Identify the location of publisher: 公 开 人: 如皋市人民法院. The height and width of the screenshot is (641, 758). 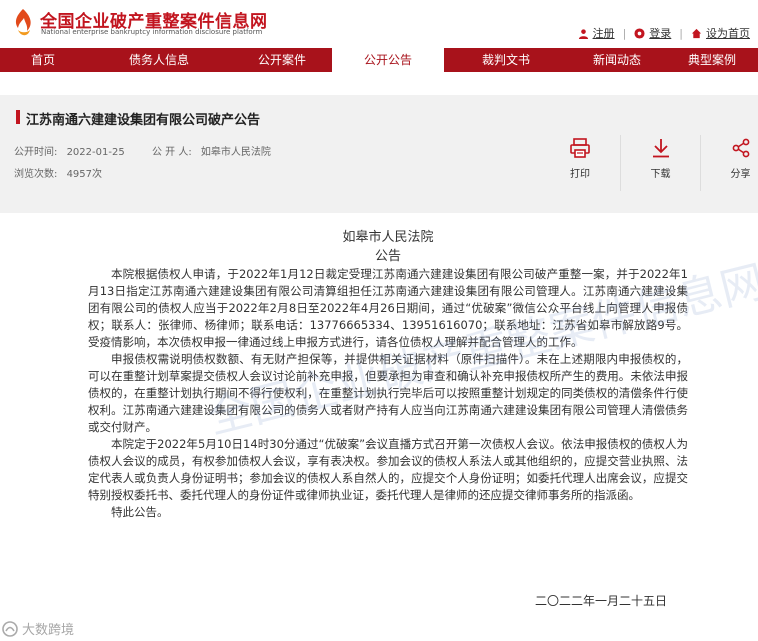
(211, 150).